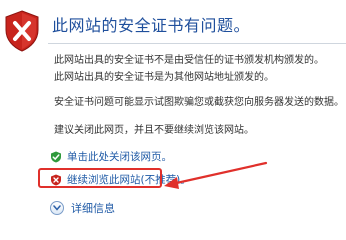 Image resolution: width=346 pixels, height=240 pixels. I want to click on annotation-arrow-icon, so click(216, 175).